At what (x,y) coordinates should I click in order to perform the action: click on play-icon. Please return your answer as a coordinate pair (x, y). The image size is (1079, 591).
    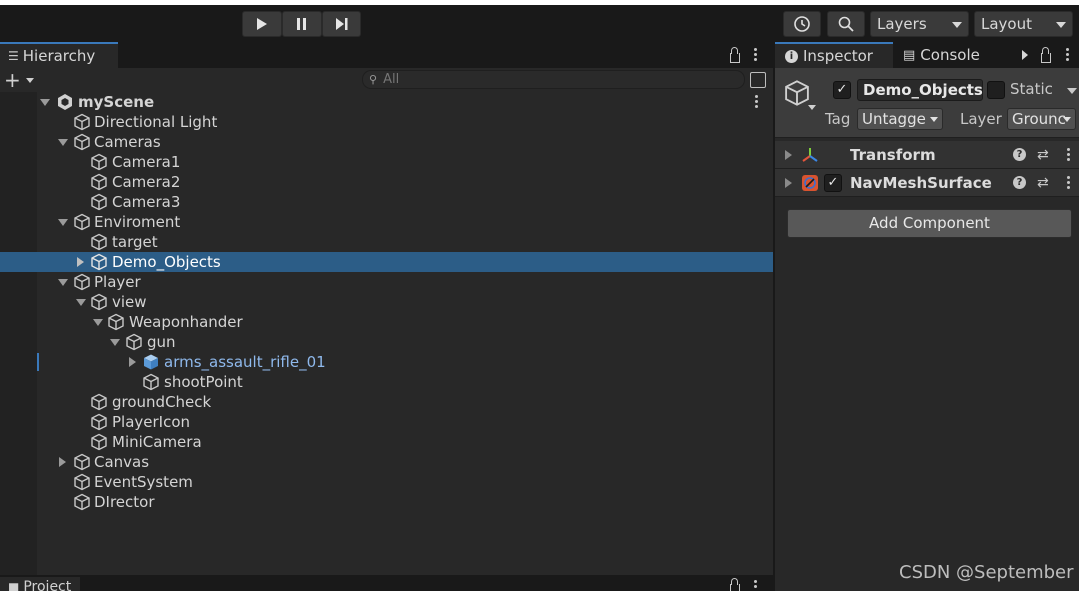
    Looking at the image, I should click on (262, 24).